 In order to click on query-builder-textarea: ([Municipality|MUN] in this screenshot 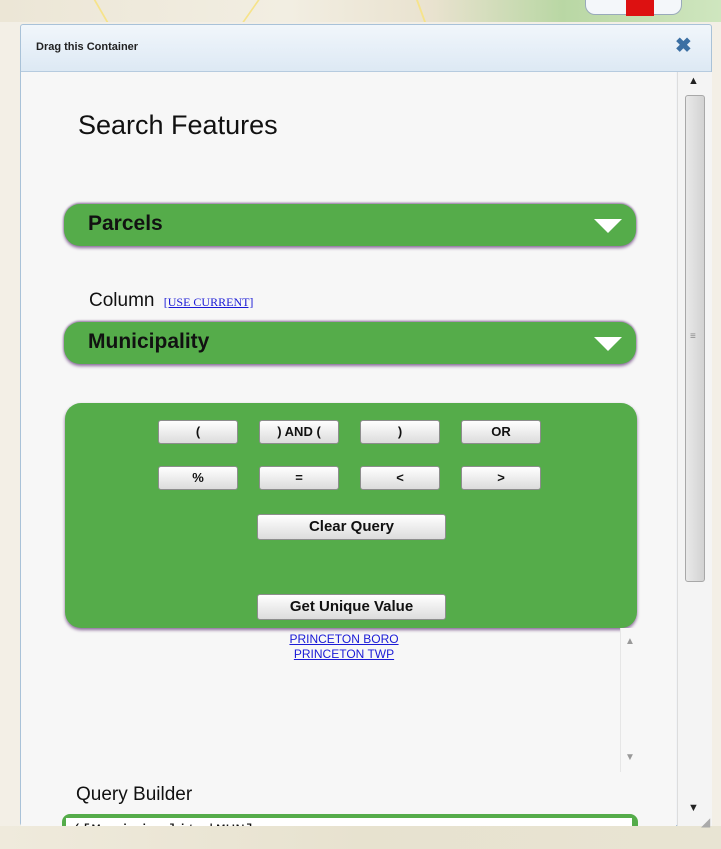, I will do `click(349, 822)`.